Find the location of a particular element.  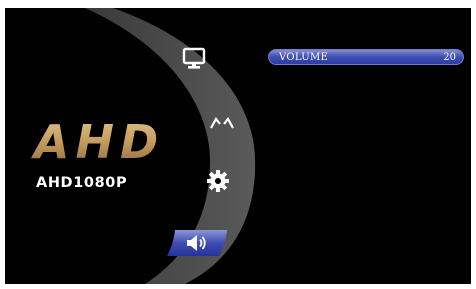

ahd-logo: AHD is located at coordinates (97, 141).